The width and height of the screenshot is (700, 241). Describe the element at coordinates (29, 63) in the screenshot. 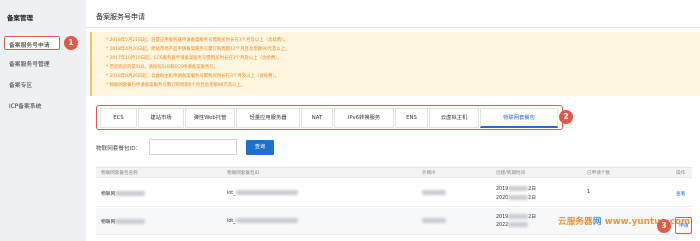

I see `sidebar-item-manage: 备案服务号管理` at that location.